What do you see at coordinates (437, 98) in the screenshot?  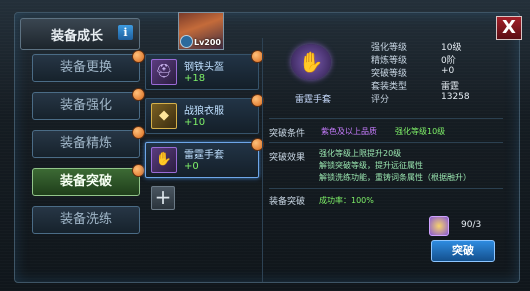 I see `stat-row: 评分 13258` at bounding box center [437, 98].